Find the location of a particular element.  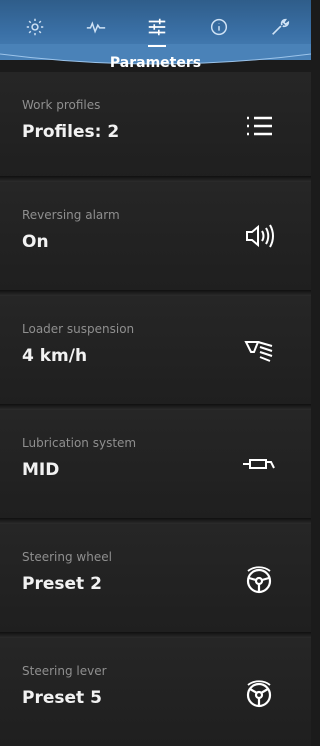

item-value: MID is located at coordinates (41, 470).